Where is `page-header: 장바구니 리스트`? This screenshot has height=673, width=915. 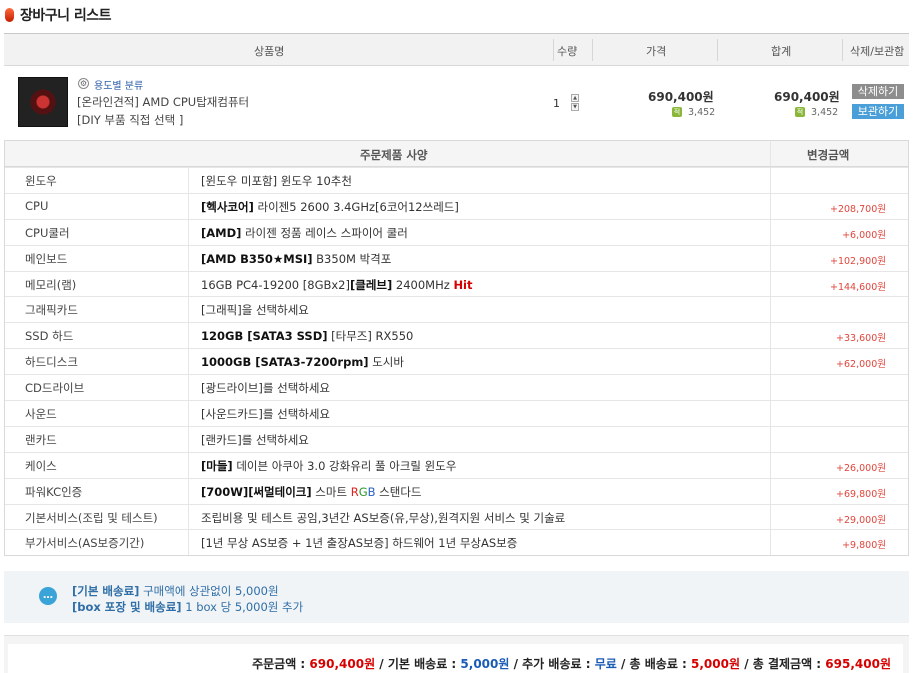 page-header: 장바구니 리스트 is located at coordinates (457, 16).